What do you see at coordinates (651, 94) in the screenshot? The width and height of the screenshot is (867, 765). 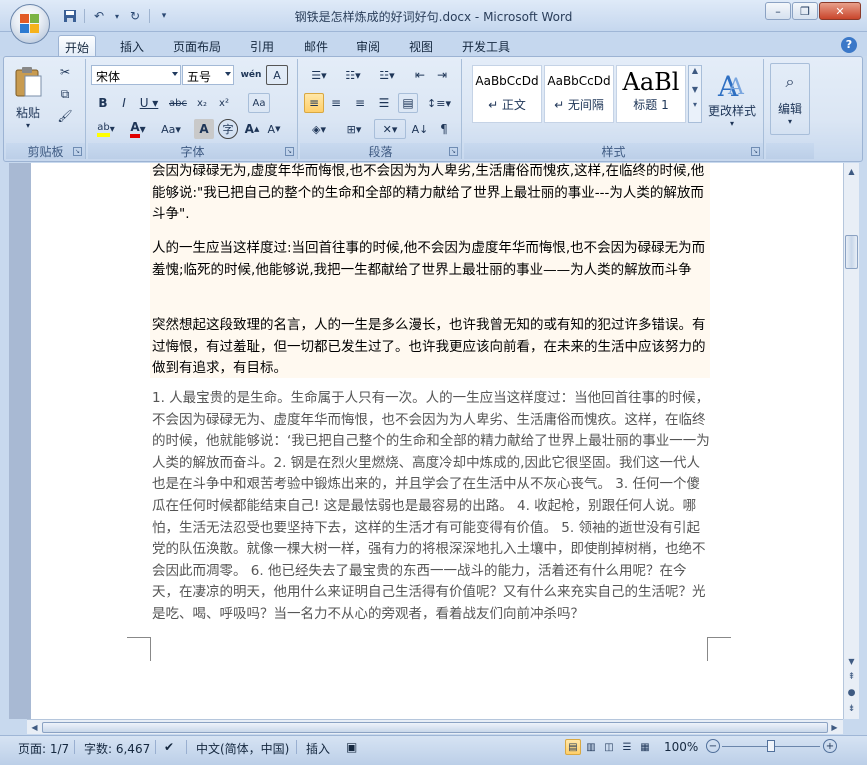 I see `style-heading-1: AaBl 标题 1` at bounding box center [651, 94].